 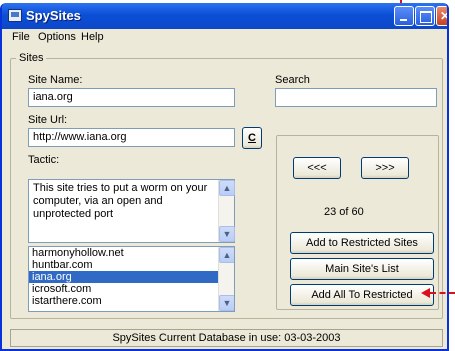 I want to click on list-item: icrosoft.com, so click(x=123, y=289).